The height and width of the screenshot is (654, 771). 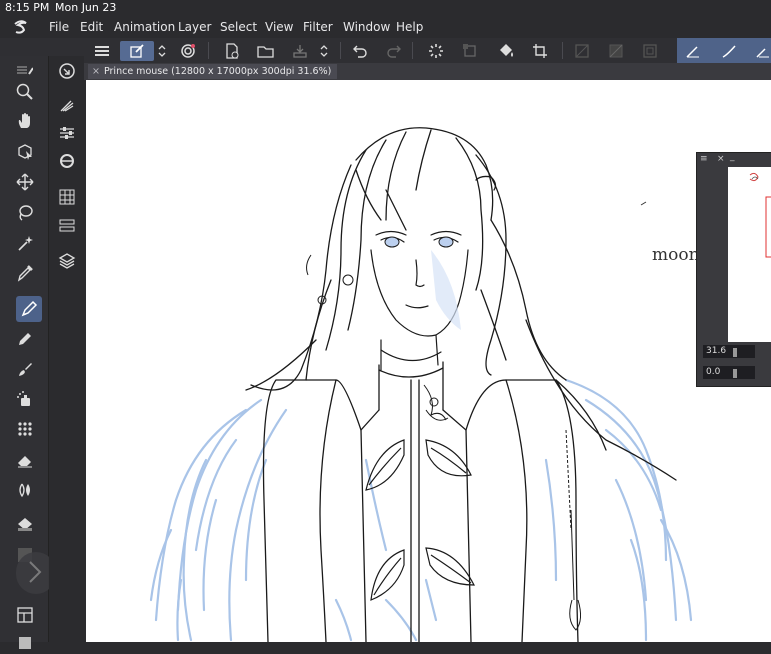 What do you see at coordinates (409, 27) in the screenshot?
I see `menu-help: Help` at bounding box center [409, 27].